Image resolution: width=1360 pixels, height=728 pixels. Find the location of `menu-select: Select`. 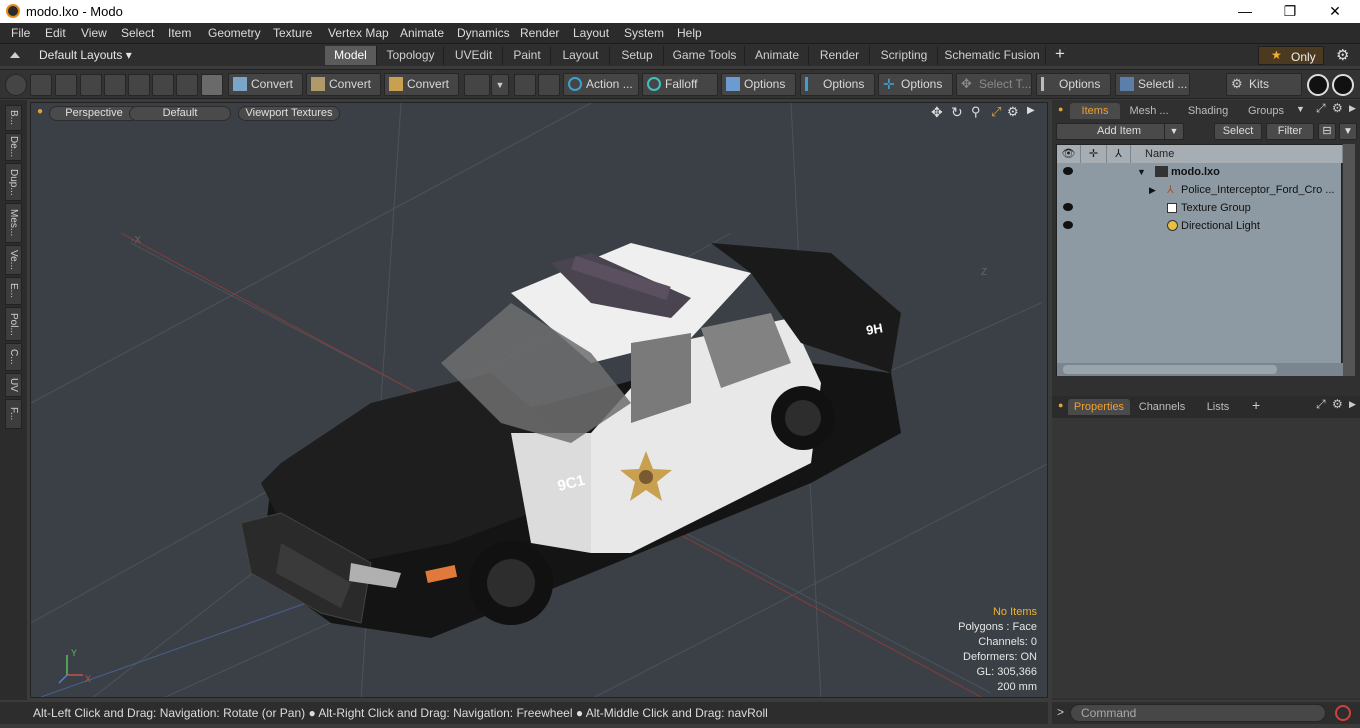

menu-select: Select is located at coordinates (137, 33).